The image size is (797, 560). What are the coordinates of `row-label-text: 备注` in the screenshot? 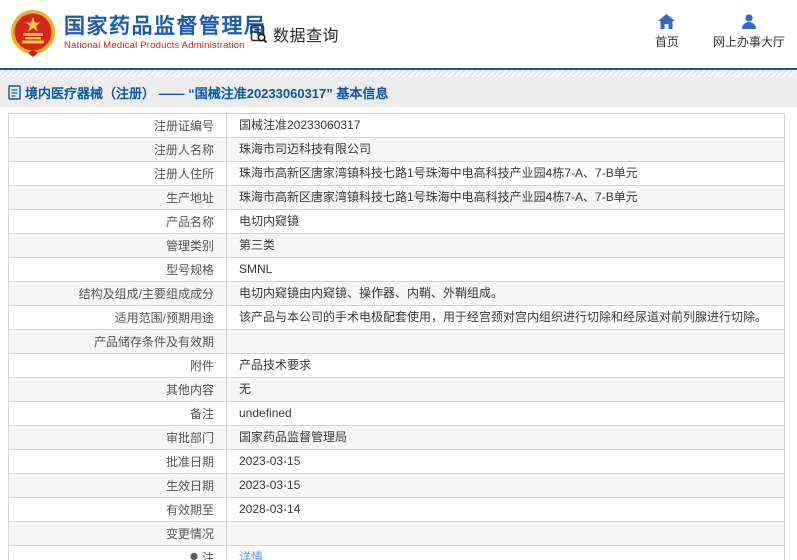 It's located at (201, 414).